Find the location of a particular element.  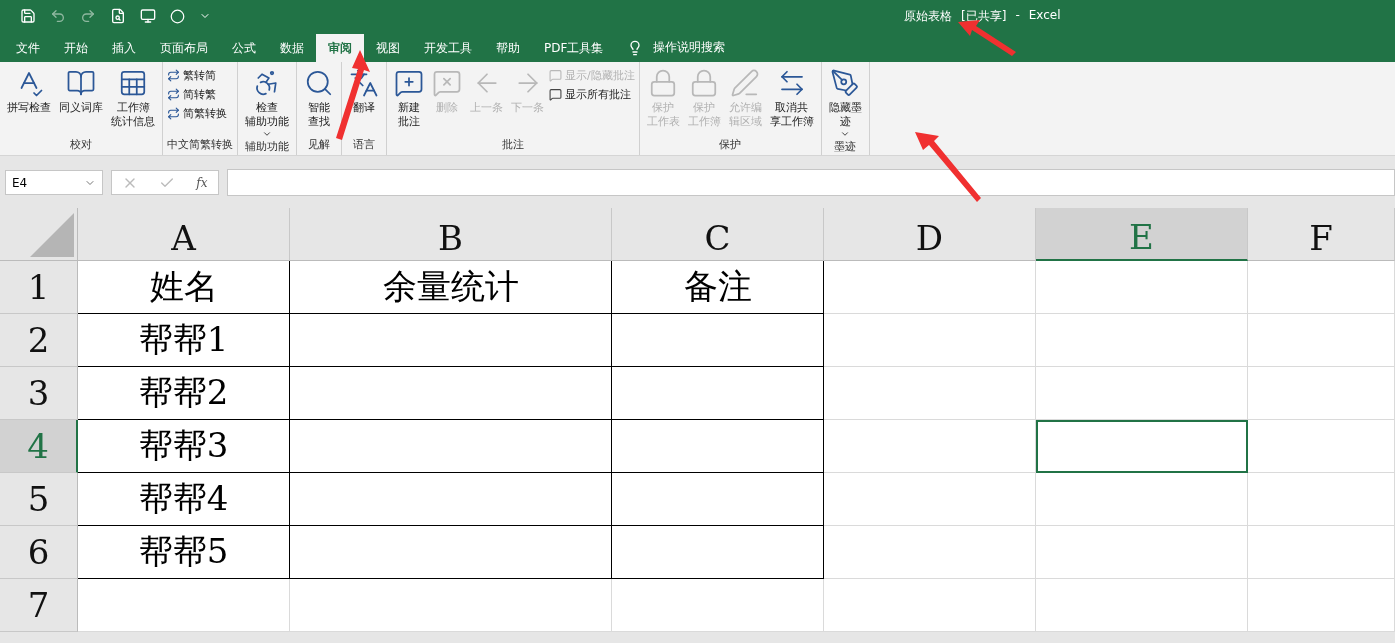

ribbon-tab: 公式 is located at coordinates (244, 48).